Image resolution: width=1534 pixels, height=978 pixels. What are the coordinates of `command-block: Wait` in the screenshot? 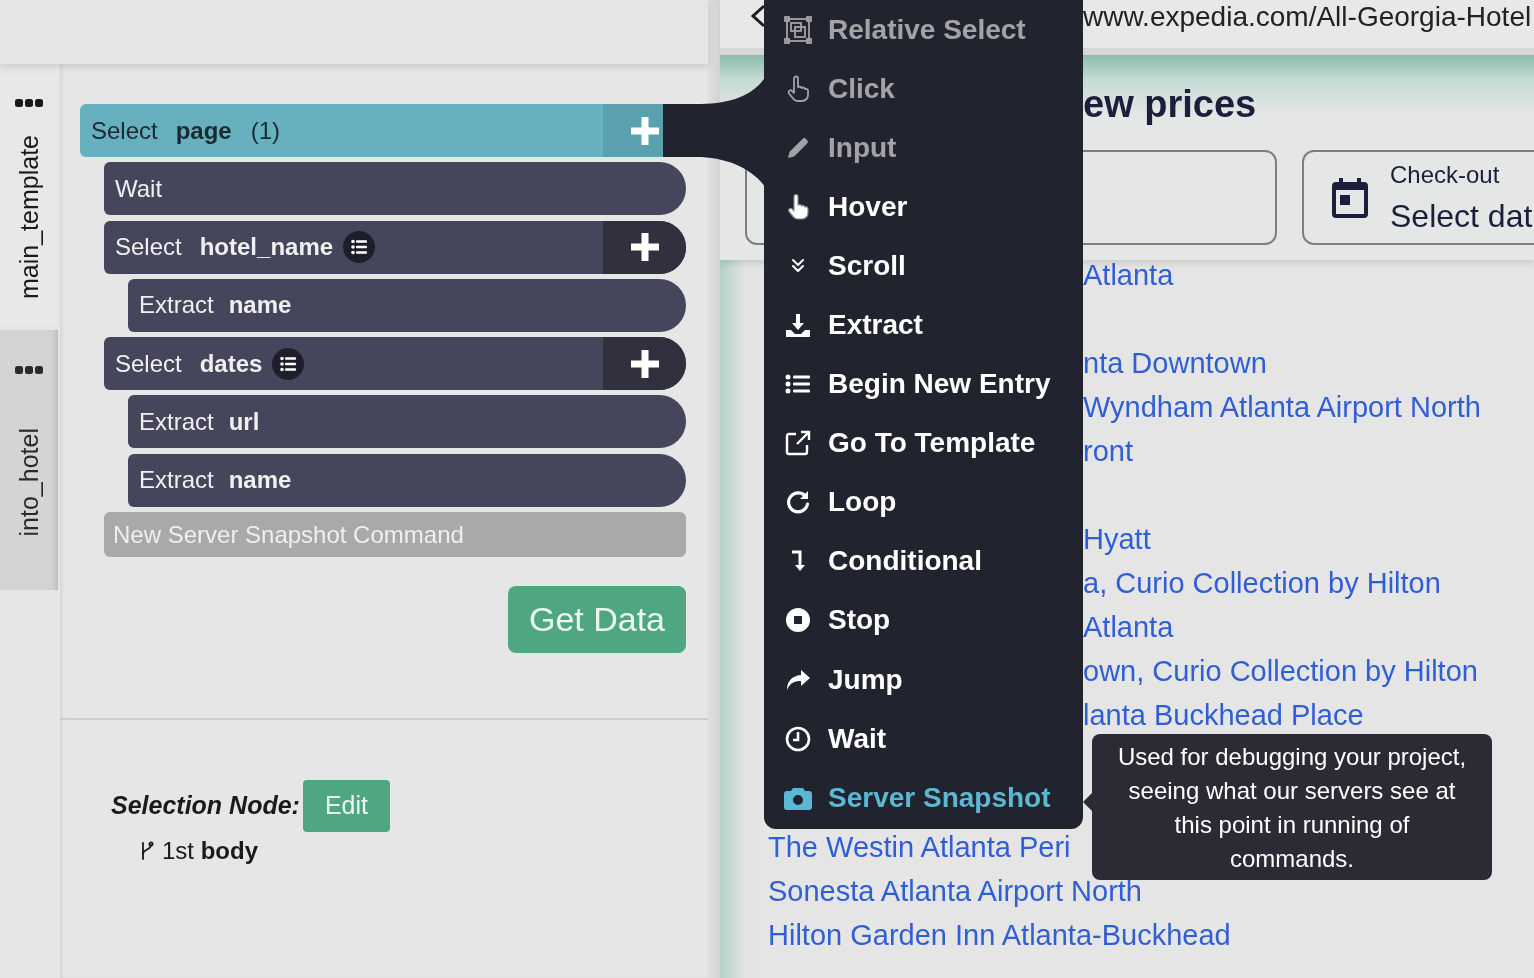 It's located at (395, 189).